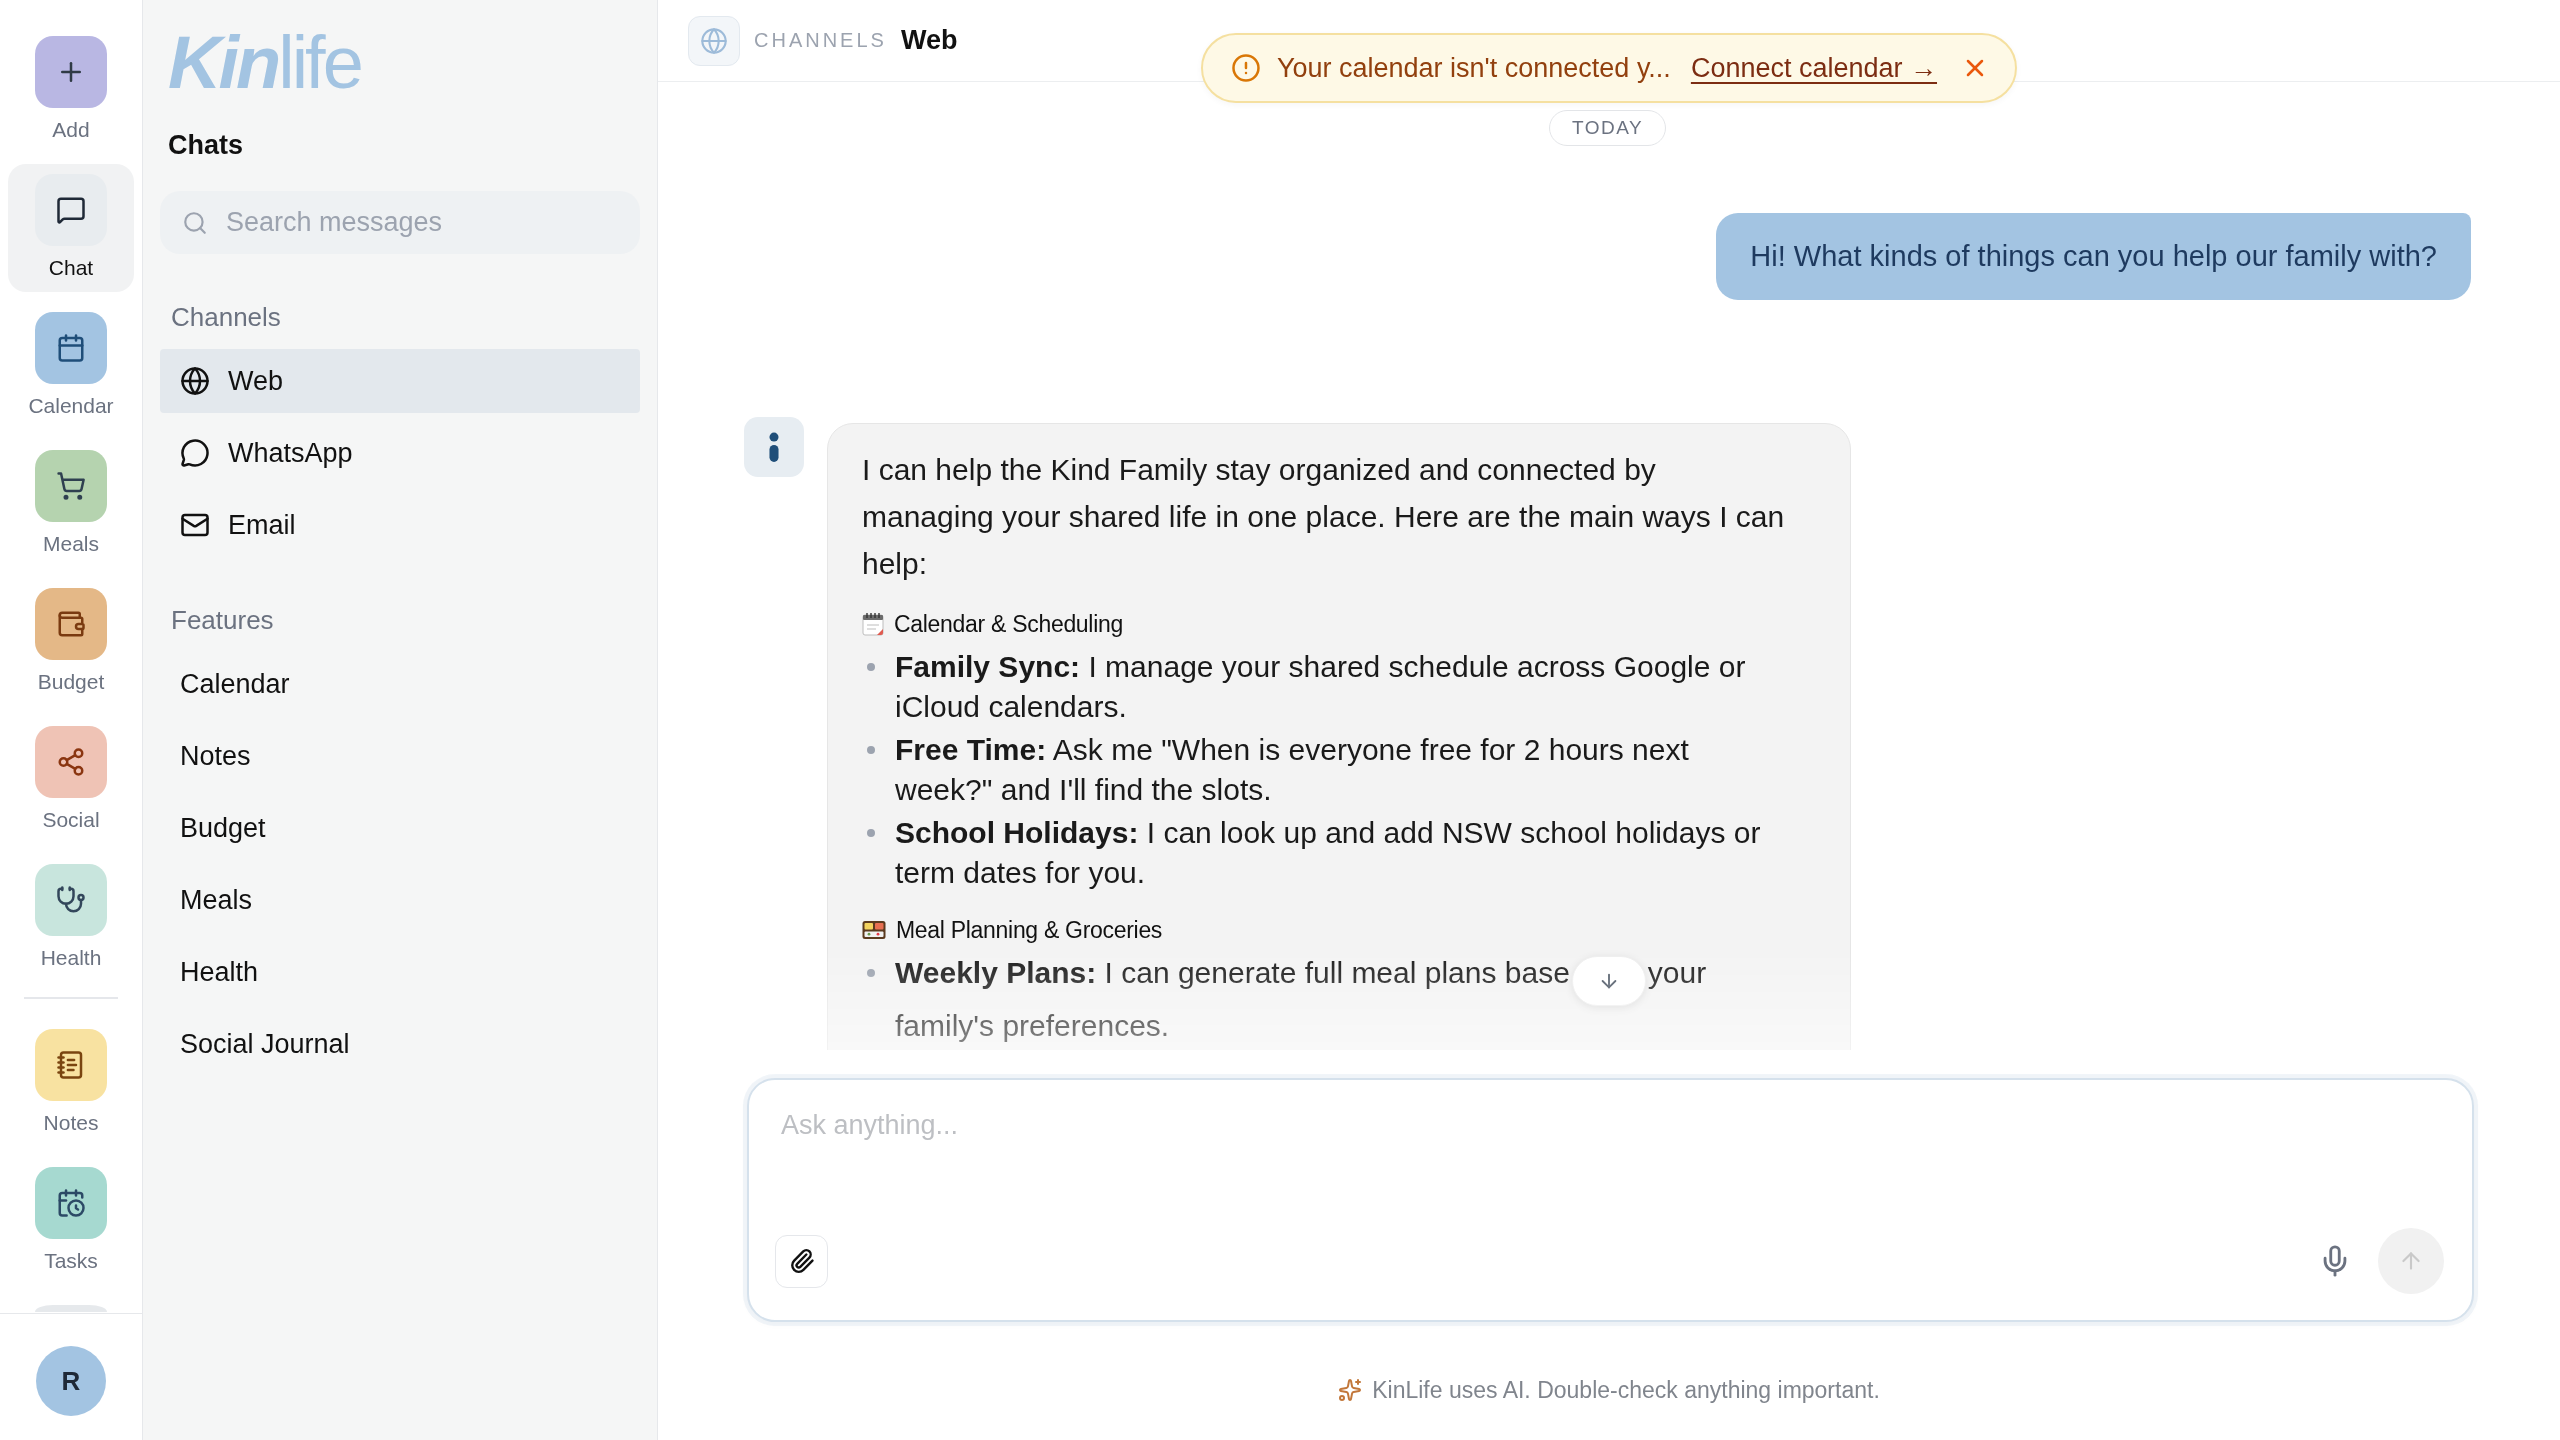 Image resolution: width=2560 pixels, height=1440 pixels. What do you see at coordinates (1626, 1390) in the screenshot?
I see `ai-disclaimer: KinLife uses AI. Double-check anything important.` at bounding box center [1626, 1390].